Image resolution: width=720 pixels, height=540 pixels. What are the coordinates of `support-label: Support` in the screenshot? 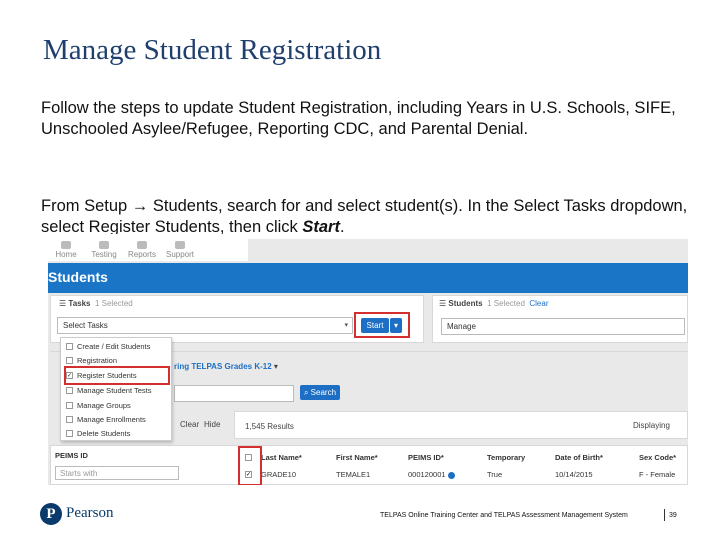 It's located at (180, 254).